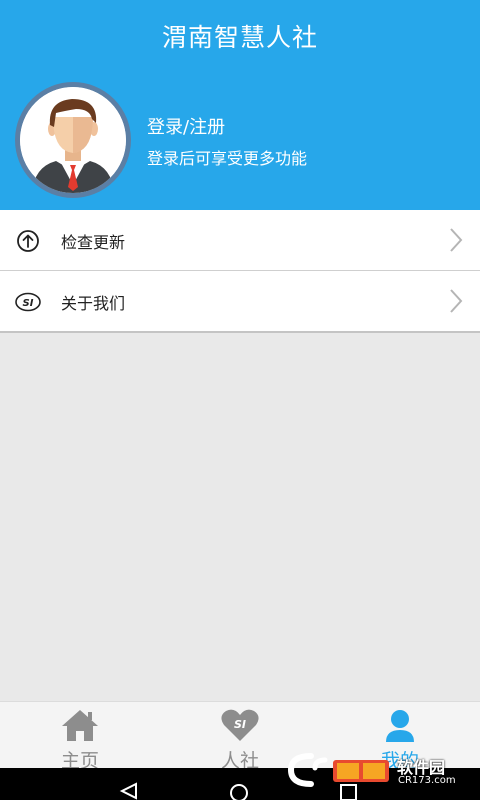 This screenshot has width=480, height=800. I want to click on menu-item-label: 关于我们, so click(93, 303).